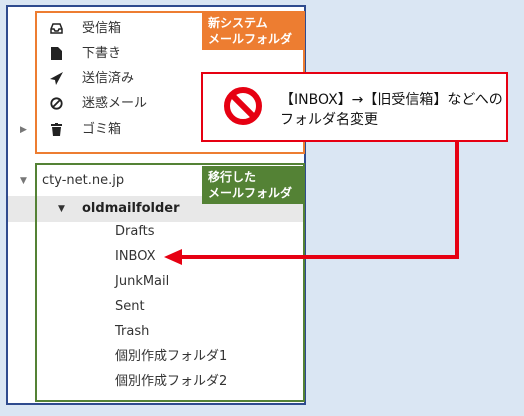 The height and width of the screenshot is (416, 524). What do you see at coordinates (232, 177) in the screenshot?
I see `tag-line1: 移行した` at bounding box center [232, 177].